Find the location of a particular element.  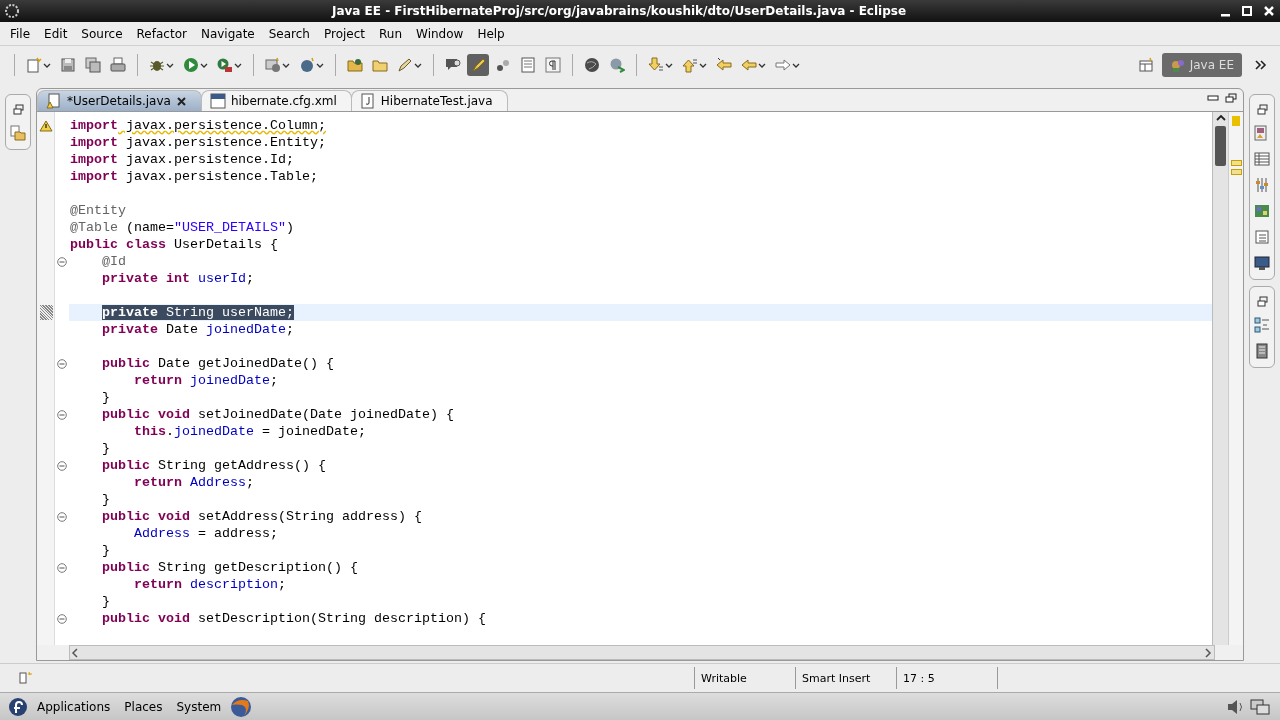

network-icon is located at coordinates (1260, 706).